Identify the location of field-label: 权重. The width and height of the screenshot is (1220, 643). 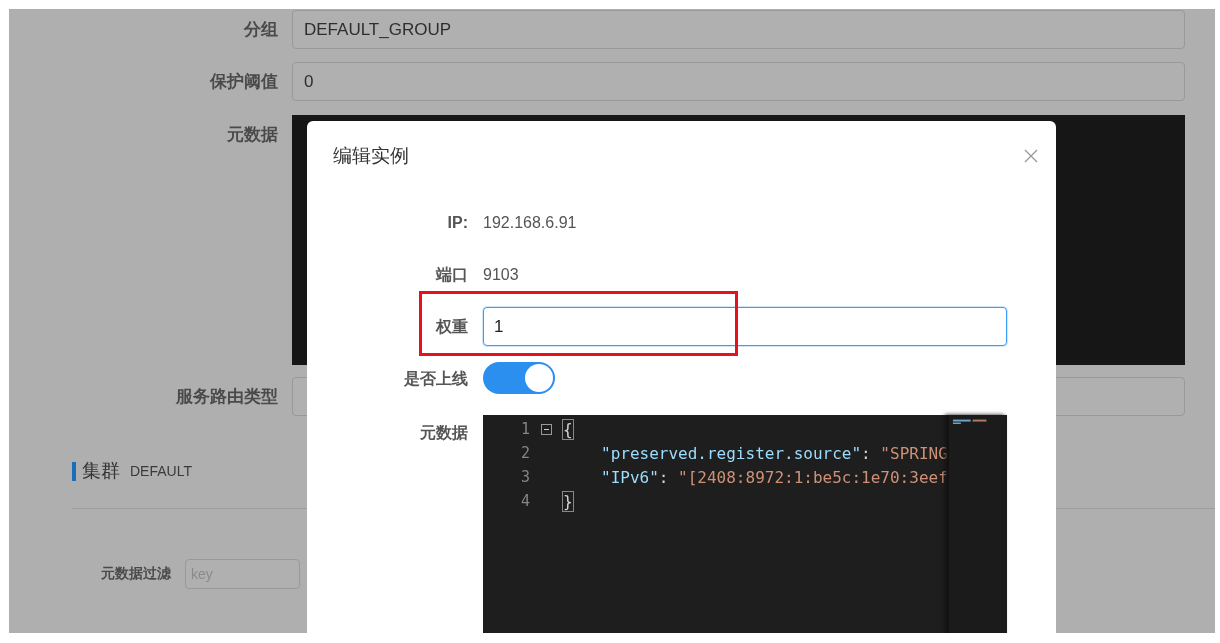
(452, 327).